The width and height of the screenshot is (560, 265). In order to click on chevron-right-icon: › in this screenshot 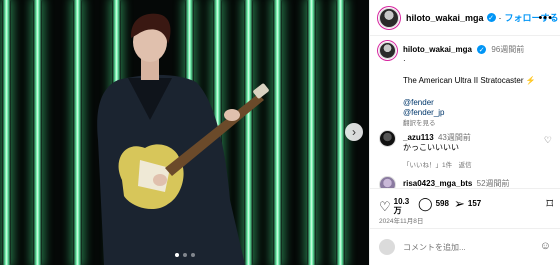, I will do `click(354, 132)`.